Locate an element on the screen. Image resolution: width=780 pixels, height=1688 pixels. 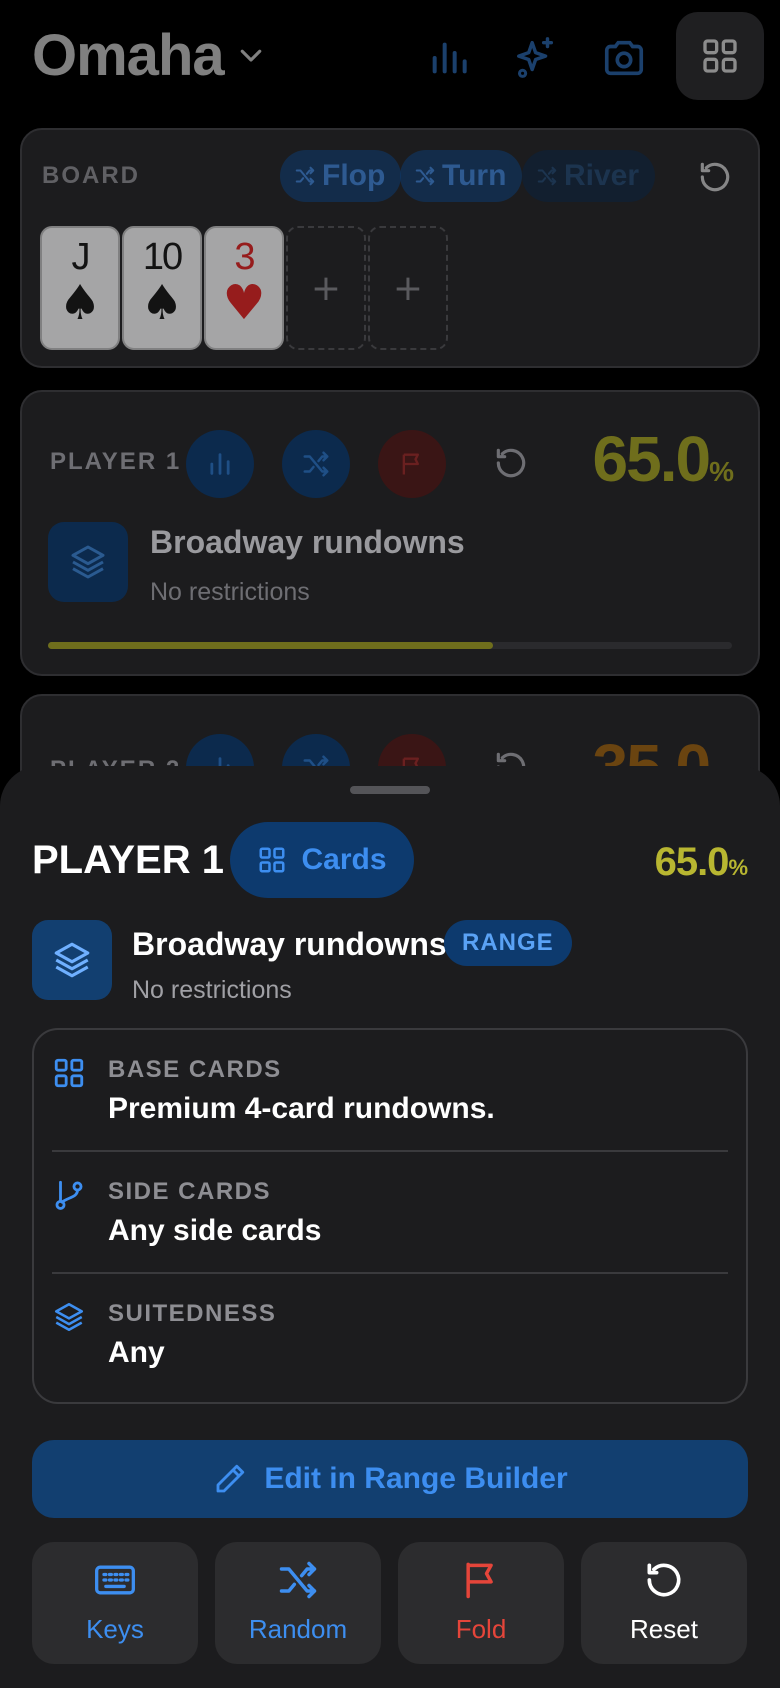
street-turn-button: Turn is located at coordinates (461, 176).